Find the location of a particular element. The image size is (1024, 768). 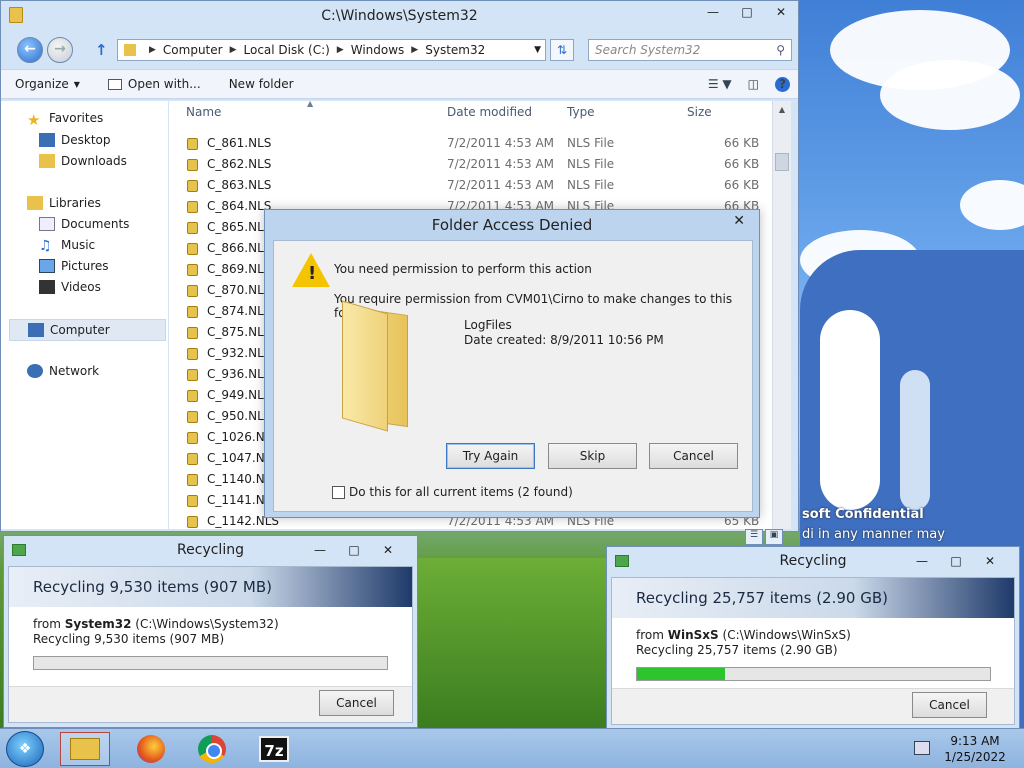

nav-pictures: Pictures is located at coordinates (74, 266).